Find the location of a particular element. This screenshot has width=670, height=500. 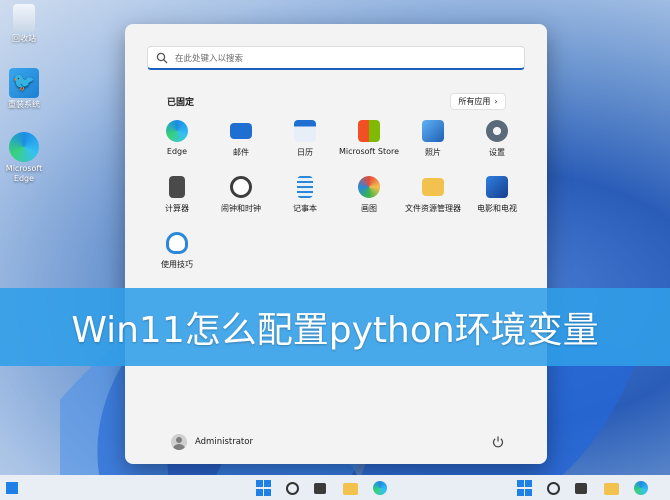

app-file-explorer: 文件资源管理器 is located at coordinates (433, 195).